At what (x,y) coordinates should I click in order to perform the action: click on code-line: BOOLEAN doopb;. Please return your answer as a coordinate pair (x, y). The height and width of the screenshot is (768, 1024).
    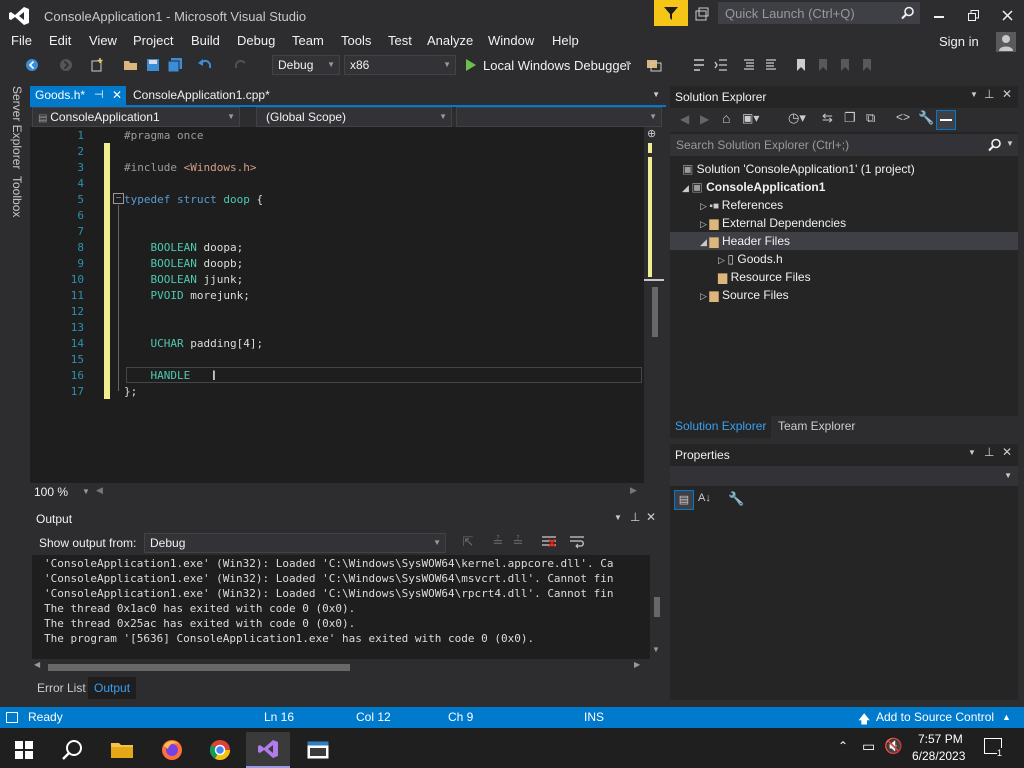
    Looking at the image, I should click on (183, 264).